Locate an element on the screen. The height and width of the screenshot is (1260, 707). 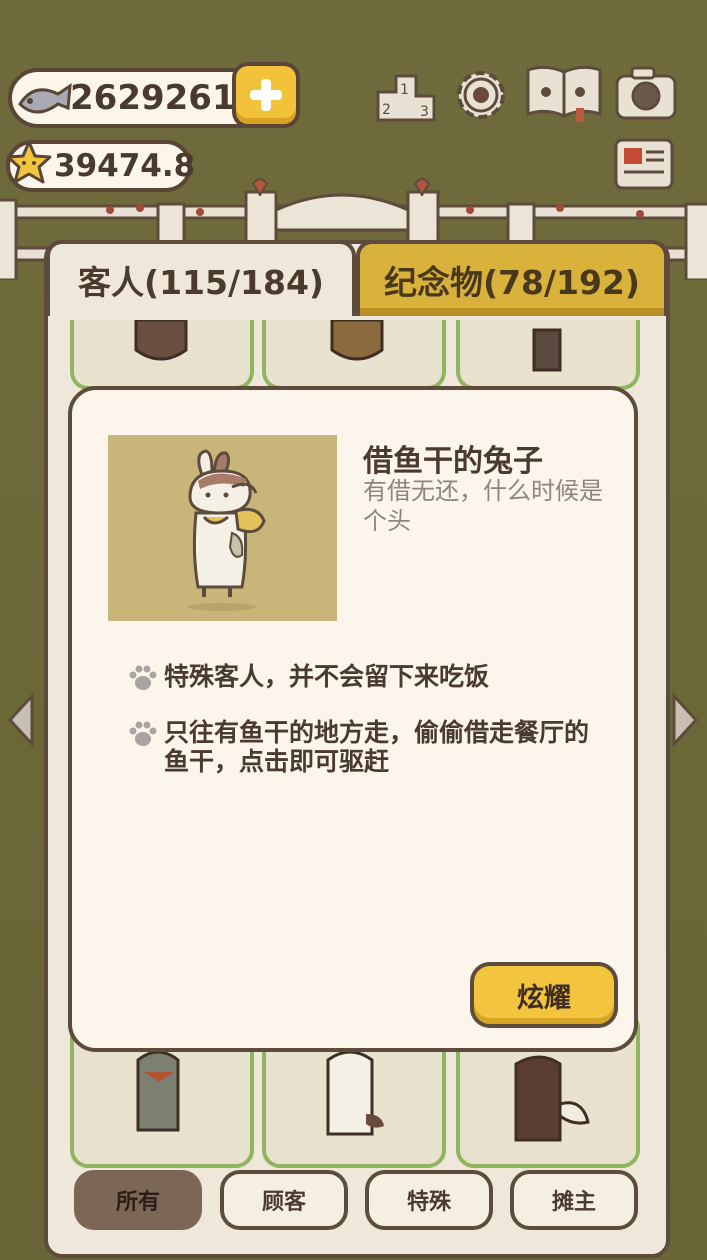
show-off-button: 炫耀 is located at coordinates (544, 995).